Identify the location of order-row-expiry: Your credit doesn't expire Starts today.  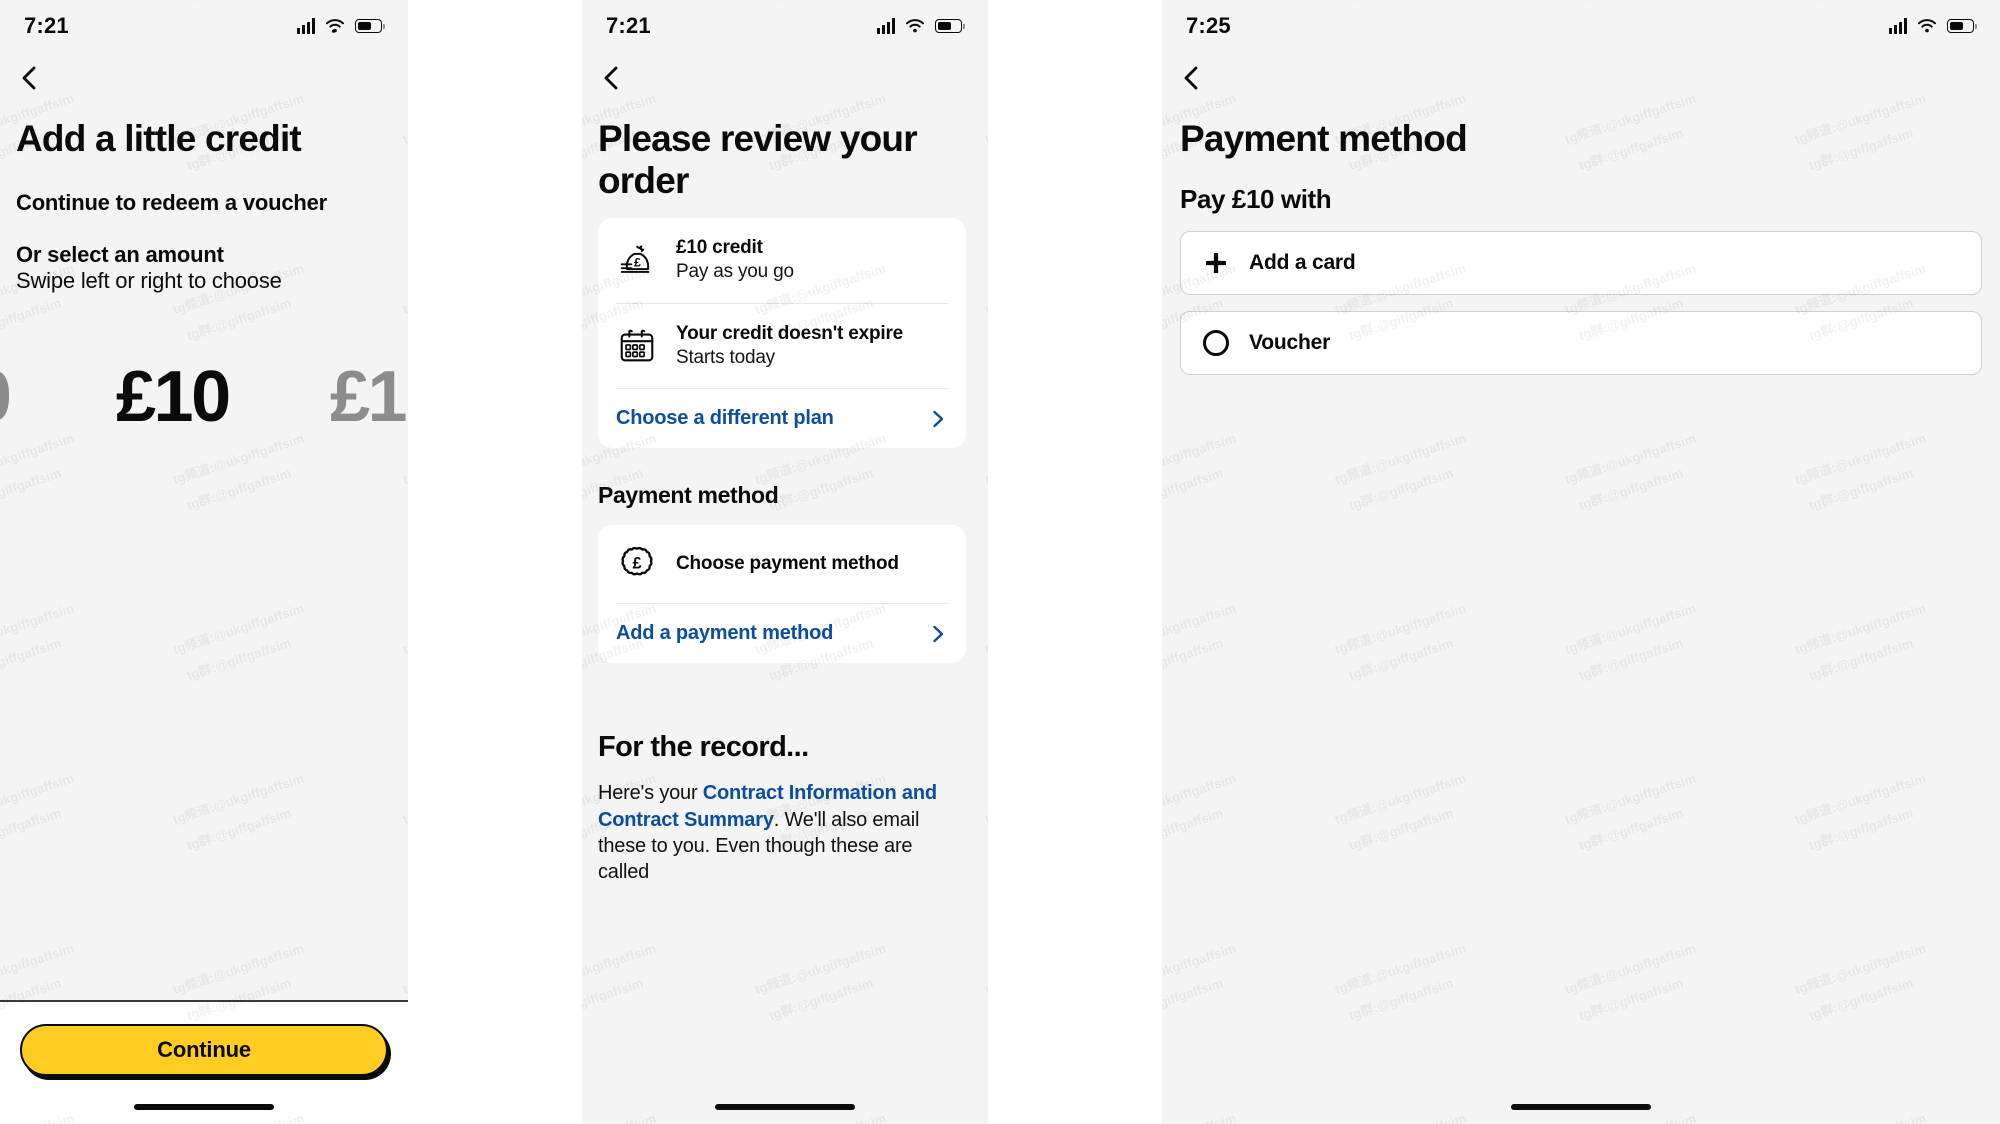
(782, 345).